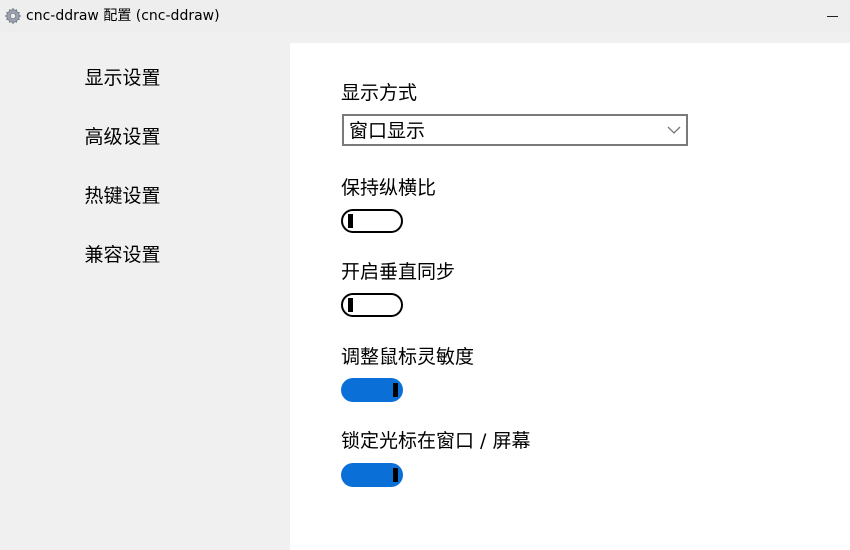  Describe the element at coordinates (408, 357) in the screenshot. I see `mouse-sensitivity-label: 调整鼠标灵敏度` at that location.